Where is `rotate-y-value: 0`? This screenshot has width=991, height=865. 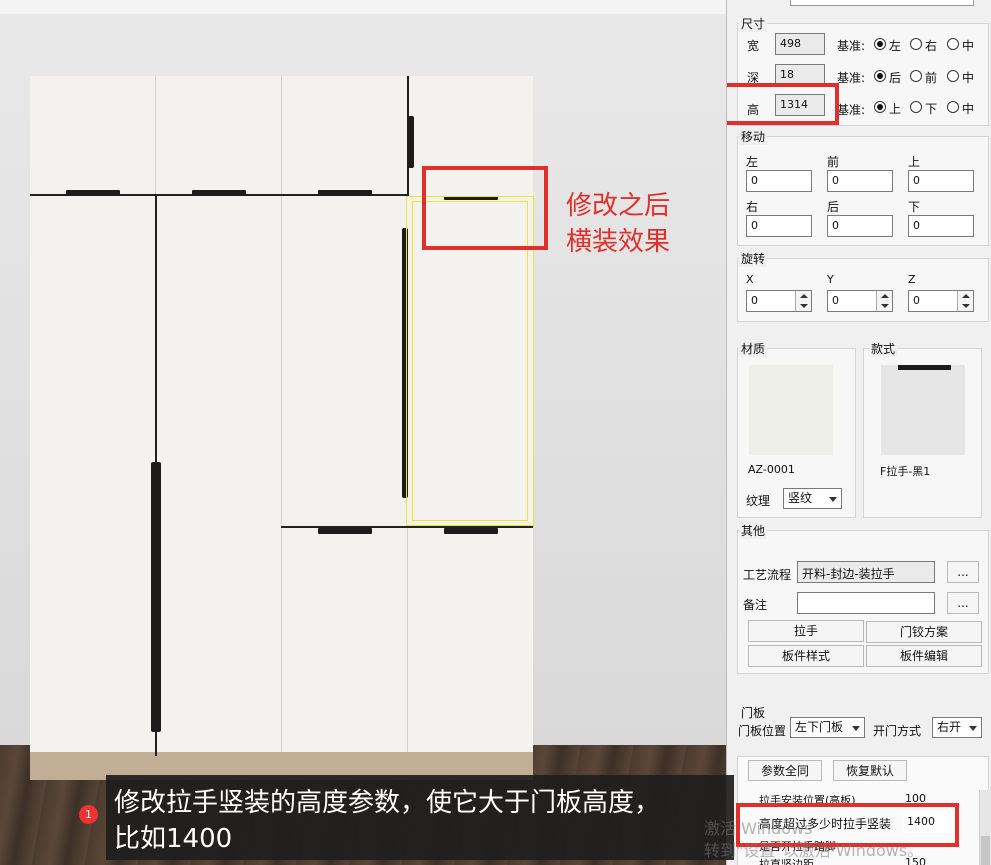 rotate-y-value: 0 is located at coordinates (835, 300).